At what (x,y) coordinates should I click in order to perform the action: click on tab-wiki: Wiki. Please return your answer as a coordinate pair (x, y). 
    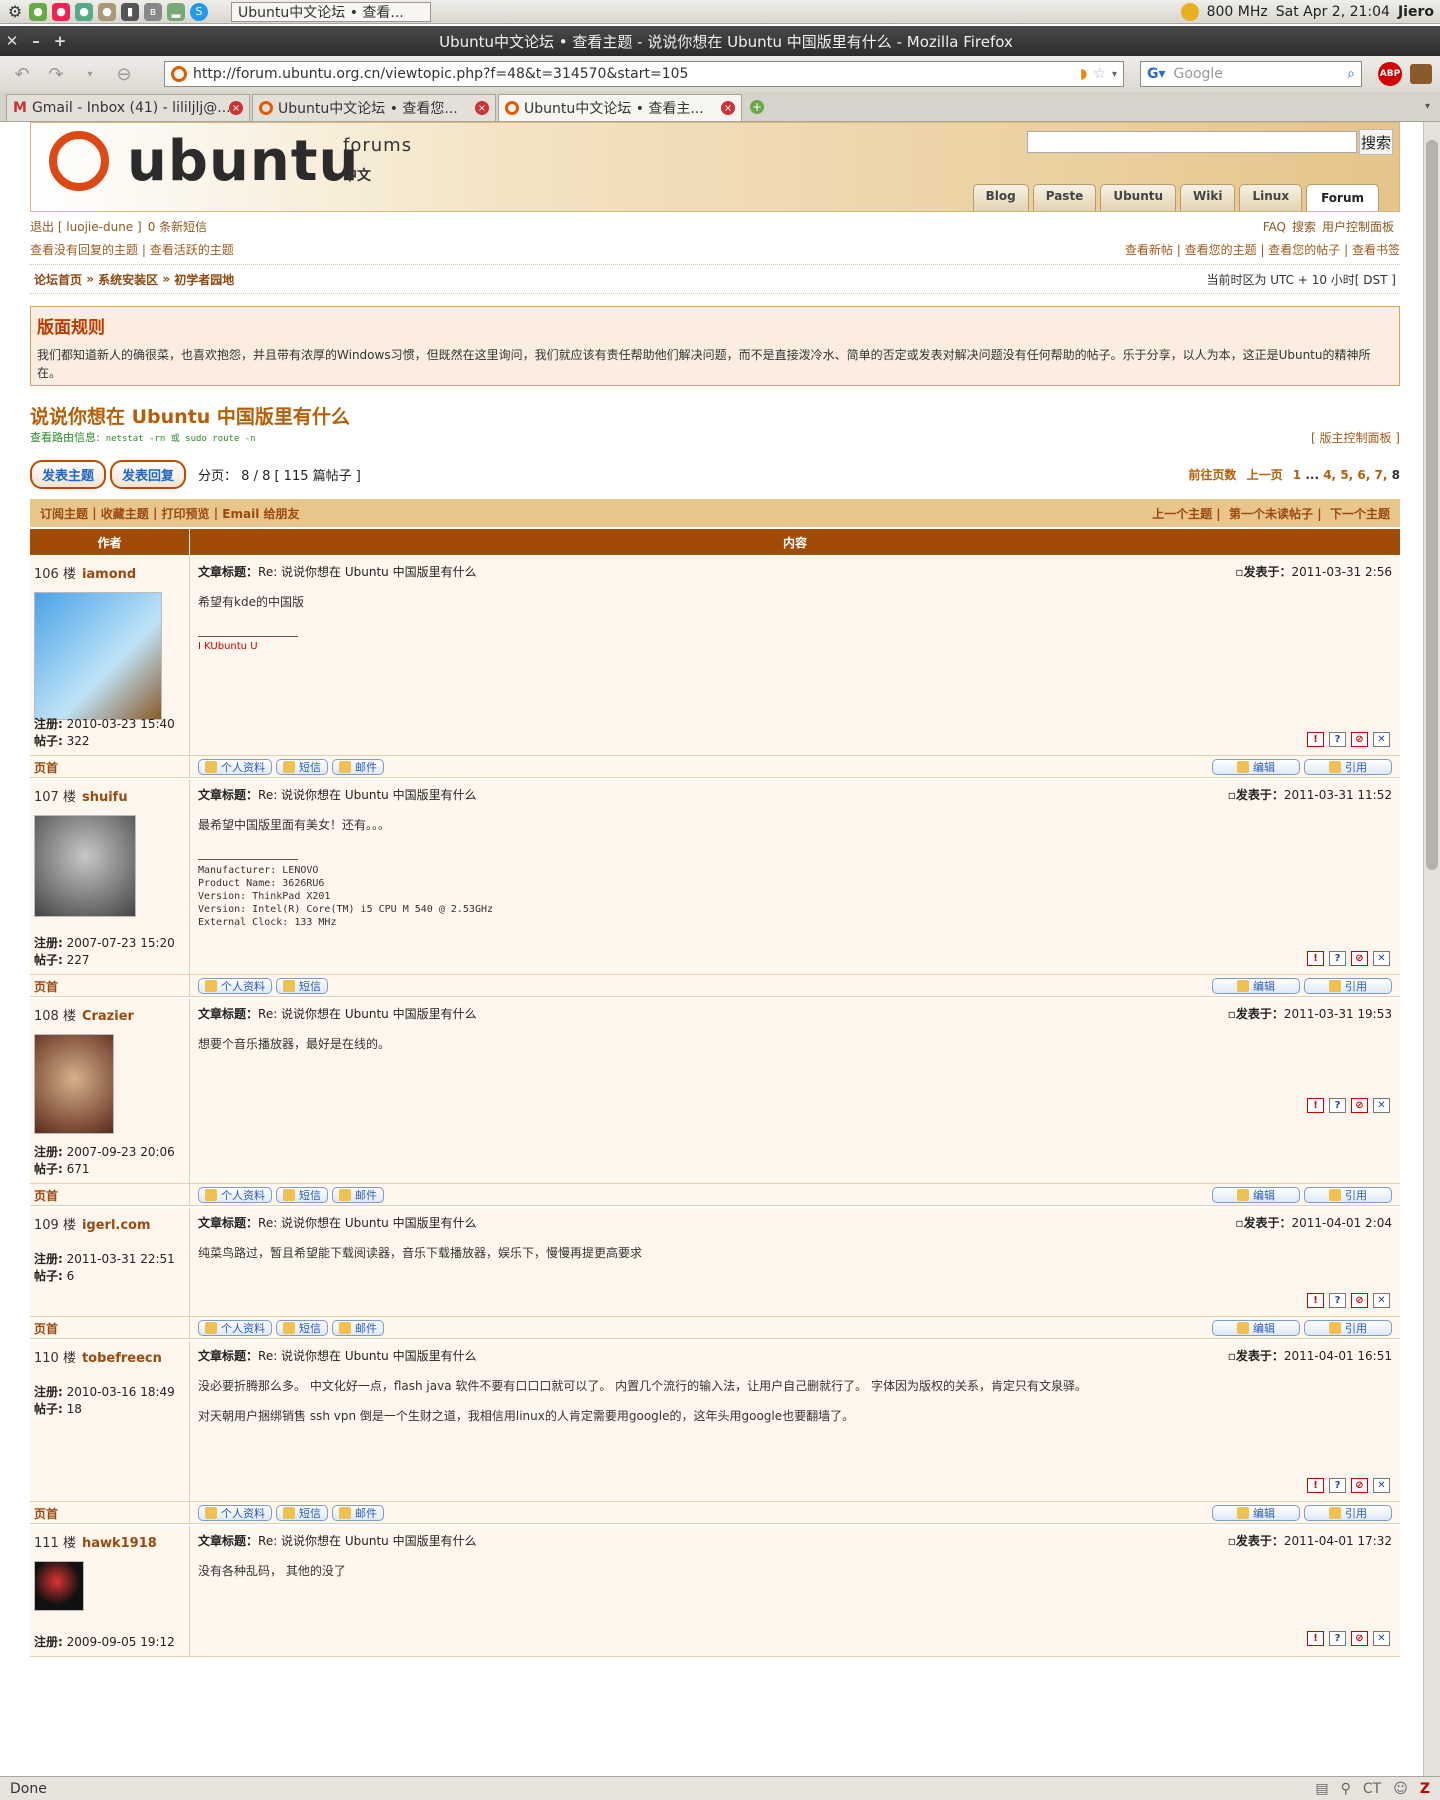
    Looking at the image, I should click on (1208, 197).